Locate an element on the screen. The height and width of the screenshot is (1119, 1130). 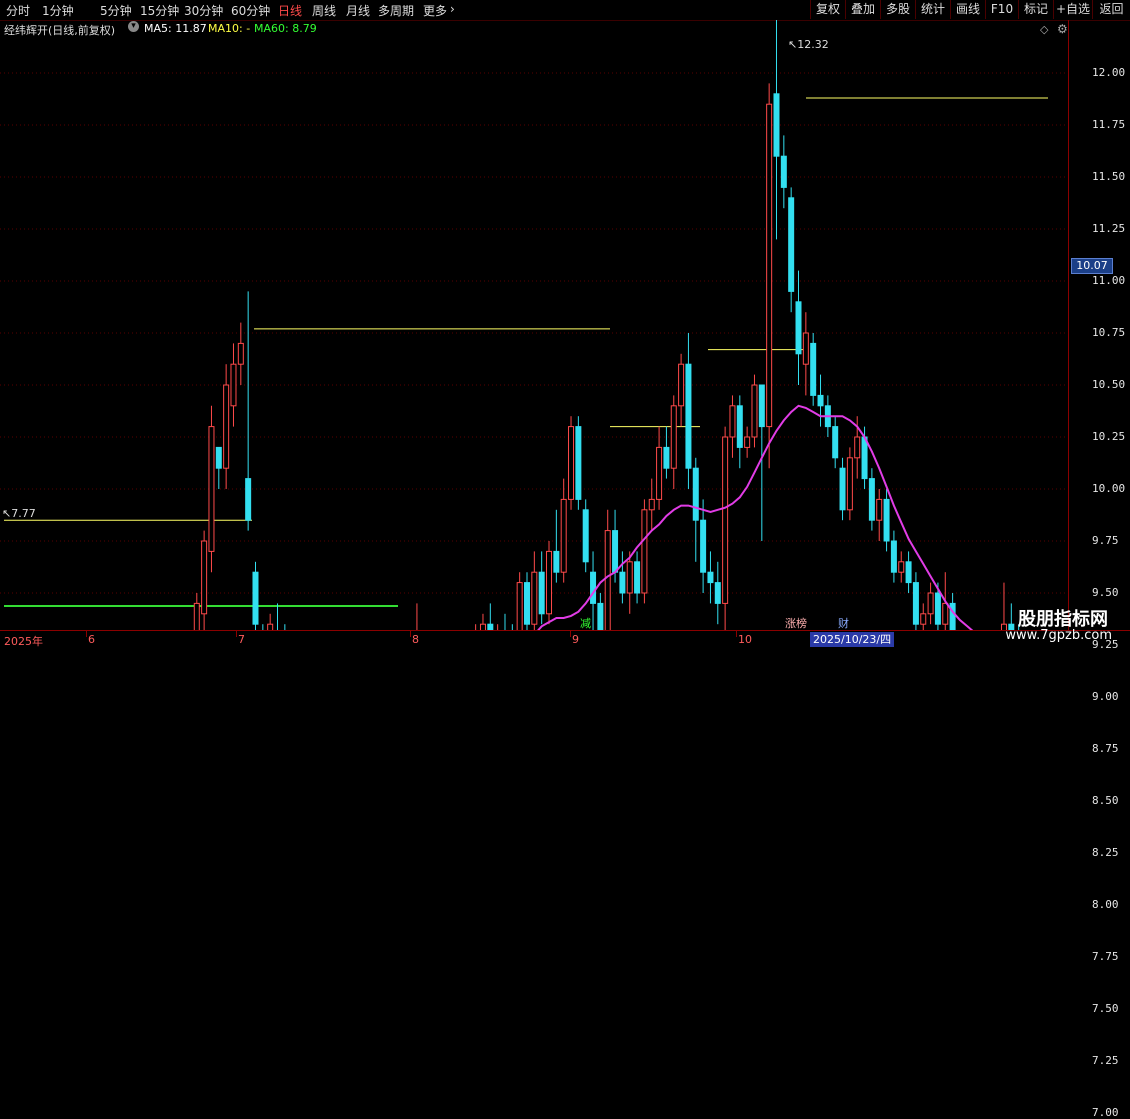
f10-button: F10 is located at coordinates (1001, 9).